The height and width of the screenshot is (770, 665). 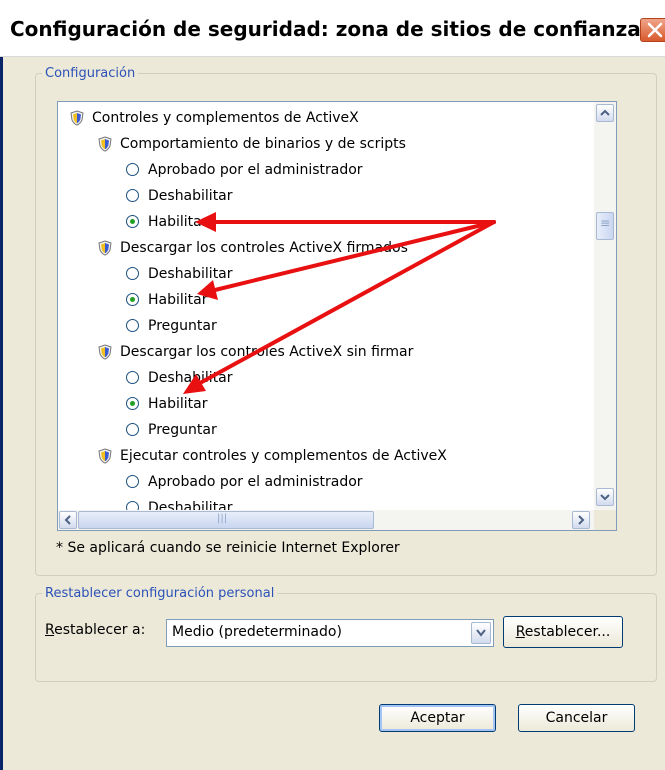 I want to click on tree-row-label: Descargar los controles ActiveX firmados, so click(x=264, y=248).